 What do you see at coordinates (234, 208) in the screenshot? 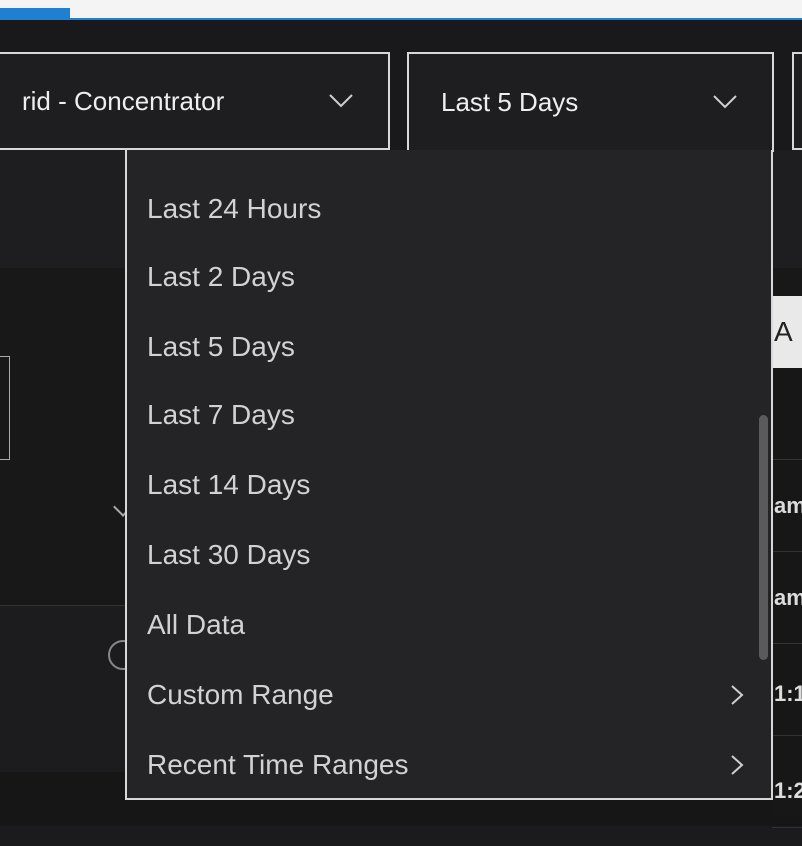
I see `menu-item-label: Last 24 Hours` at bounding box center [234, 208].